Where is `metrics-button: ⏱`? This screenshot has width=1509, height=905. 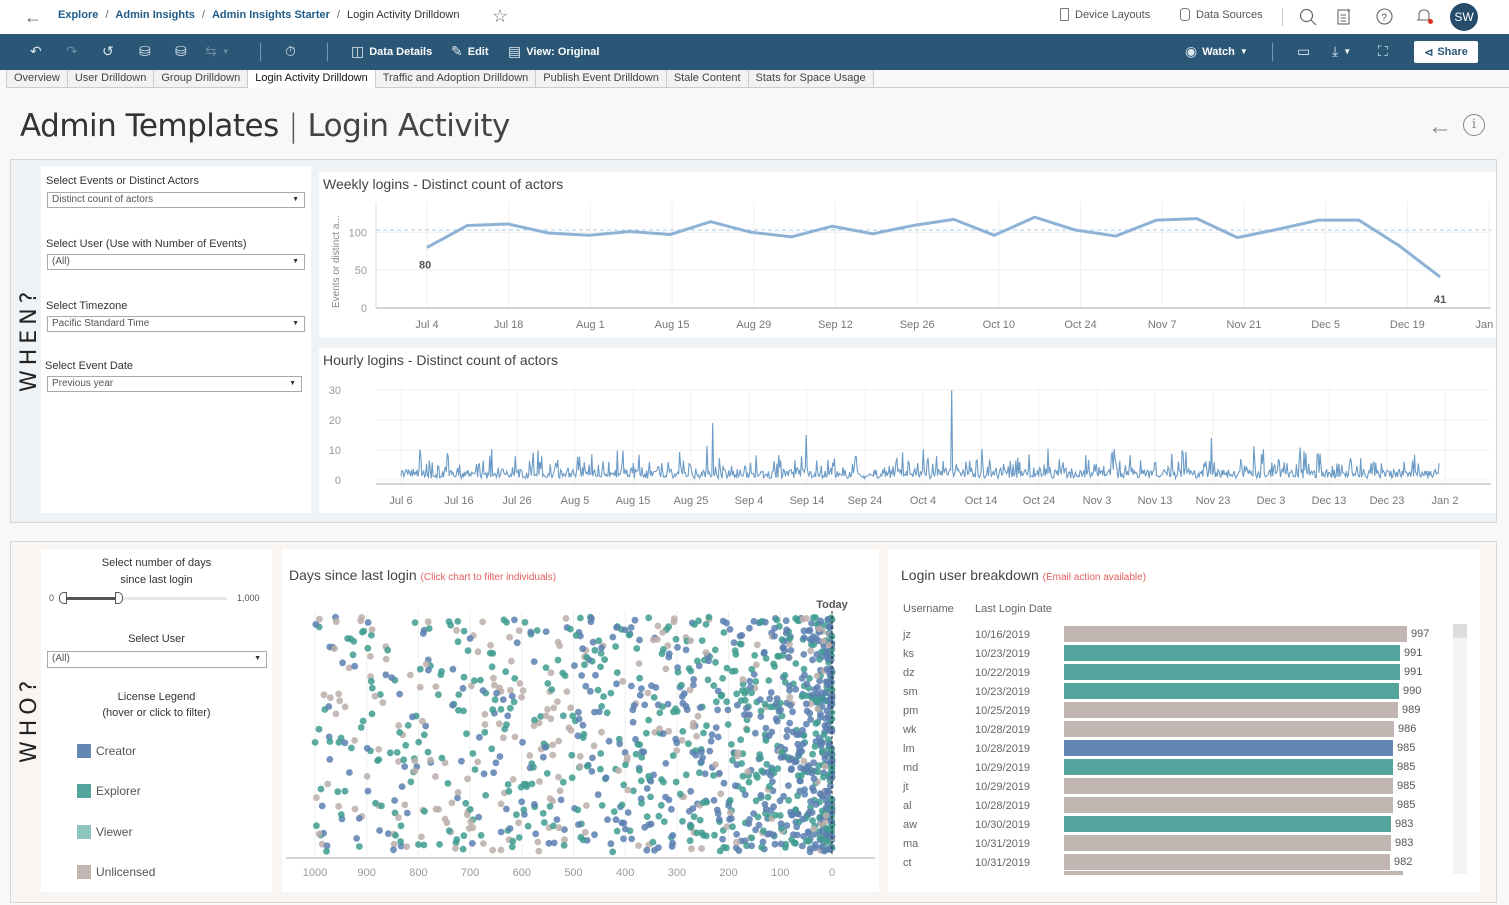 metrics-button: ⏱ is located at coordinates (290, 51).